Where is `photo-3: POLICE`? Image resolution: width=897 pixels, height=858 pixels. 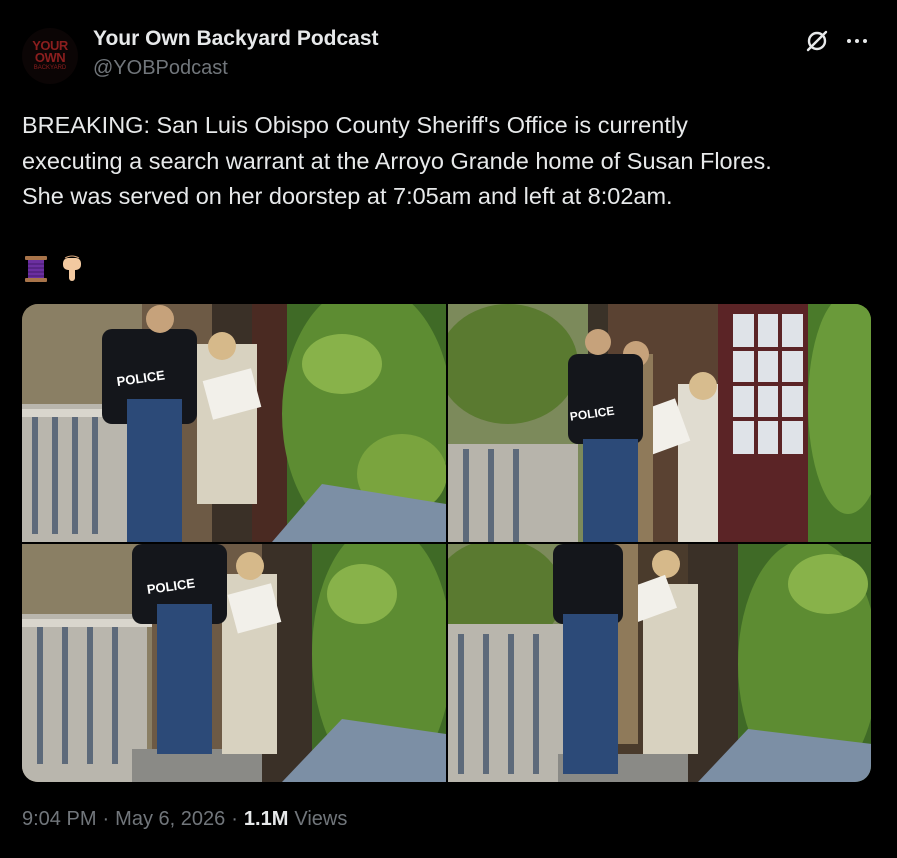 photo-3: POLICE is located at coordinates (234, 663).